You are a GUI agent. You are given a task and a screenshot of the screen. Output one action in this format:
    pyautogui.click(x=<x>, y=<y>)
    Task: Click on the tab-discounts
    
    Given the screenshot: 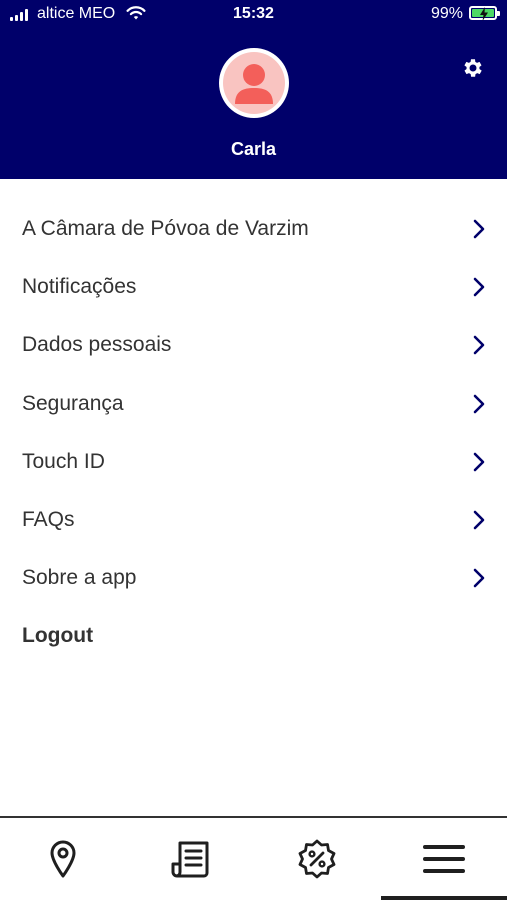 What is the action you would take?
    pyautogui.click(x=317, y=859)
    